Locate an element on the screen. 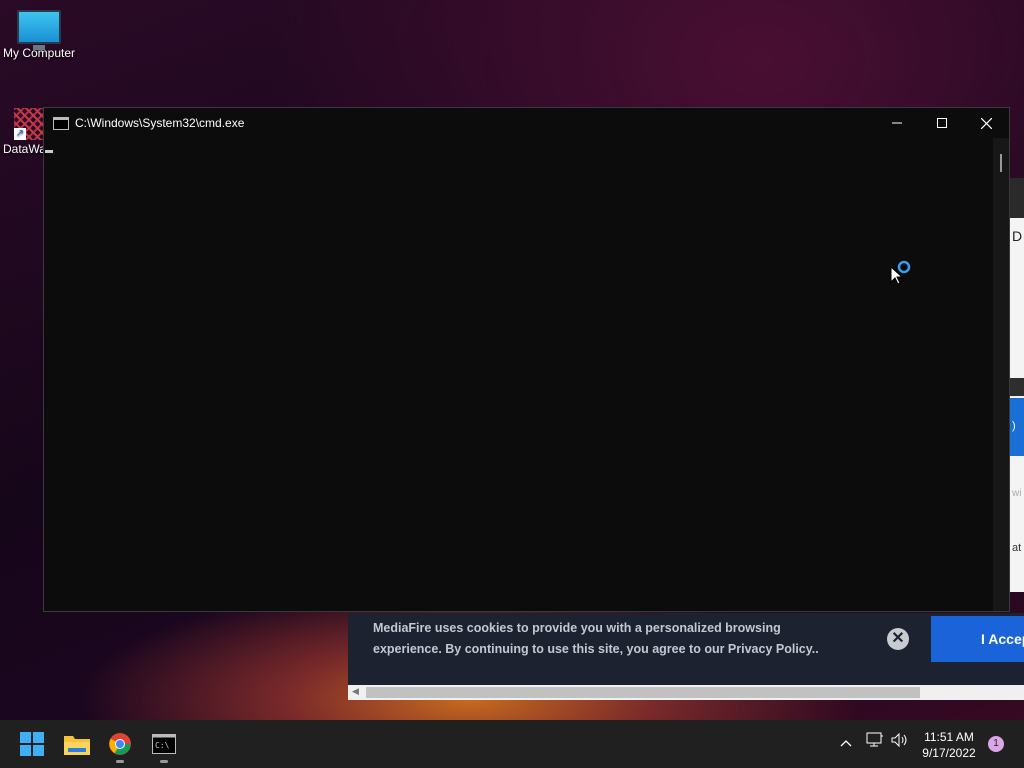 Image resolution: width=1024 pixels, height=768 pixels. minimize-icon is located at coordinates (896, 123).